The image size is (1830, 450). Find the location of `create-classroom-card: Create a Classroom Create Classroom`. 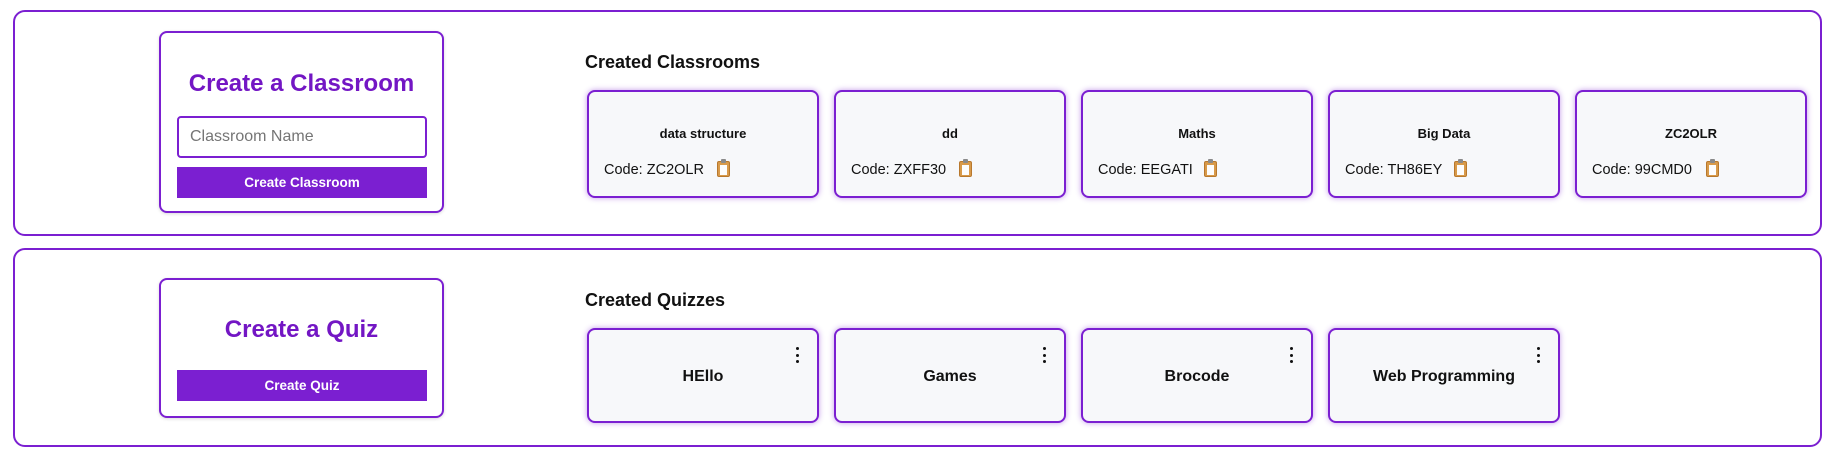

create-classroom-card: Create a Classroom Create Classroom is located at coordinates (301, 122).